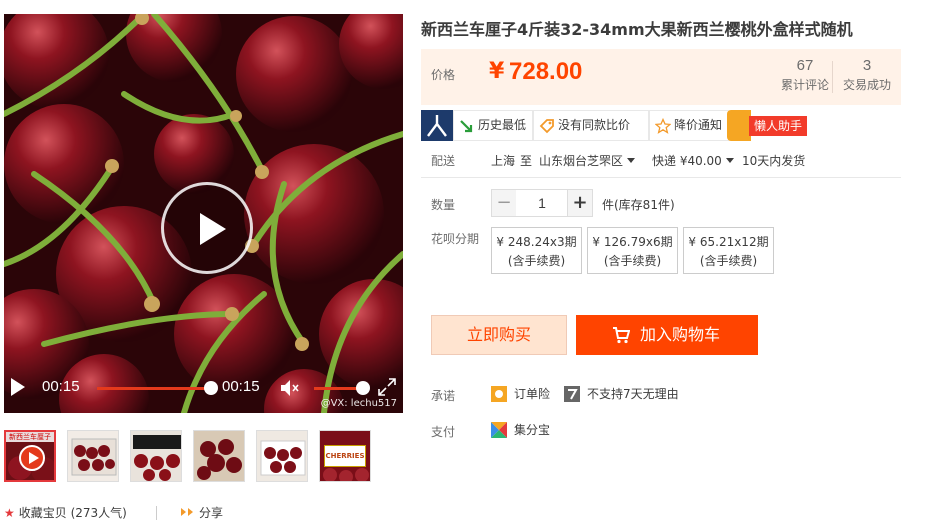 The height and width of the screenshot is (527, 936). What do you see at coordinates (443, 396) in the screenshot?
I see `promise-label: 承诺` at bounding box center [443, 396].